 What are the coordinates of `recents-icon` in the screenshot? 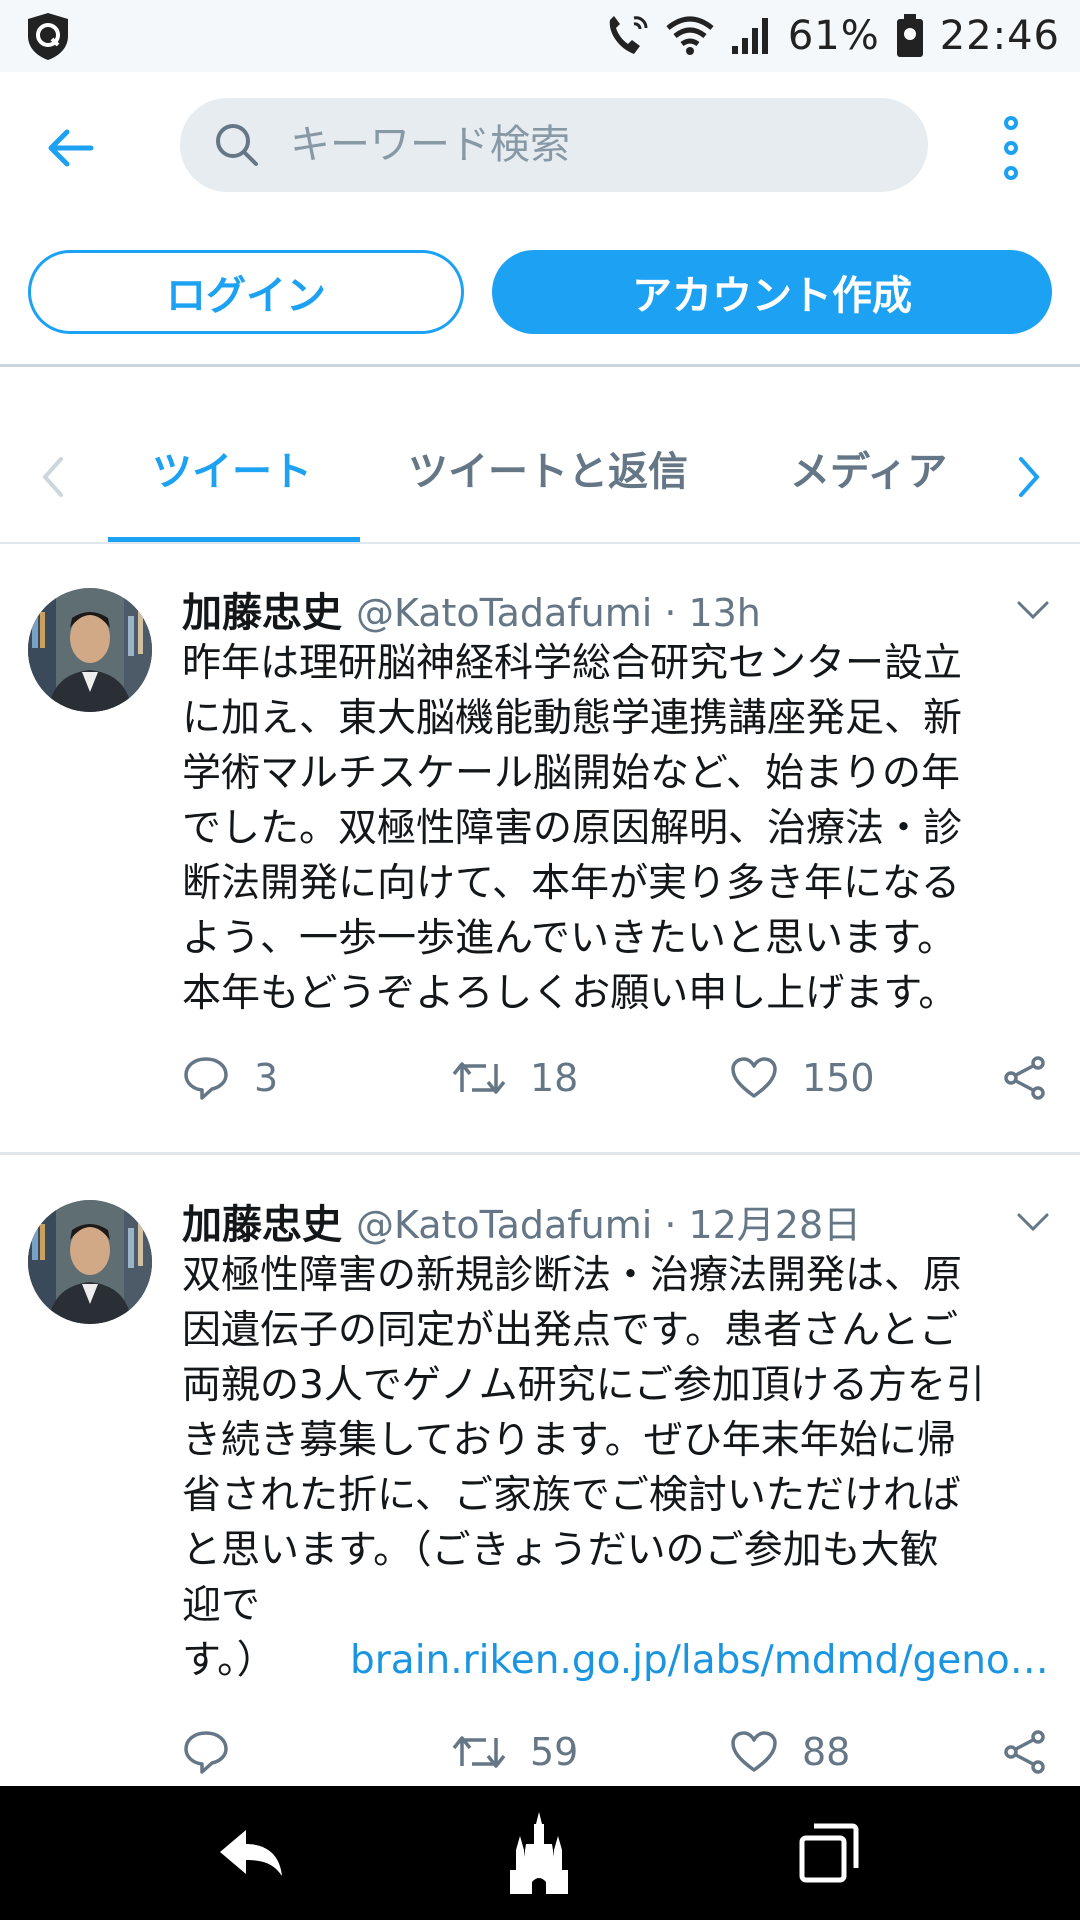 It's located at (829, 1853).